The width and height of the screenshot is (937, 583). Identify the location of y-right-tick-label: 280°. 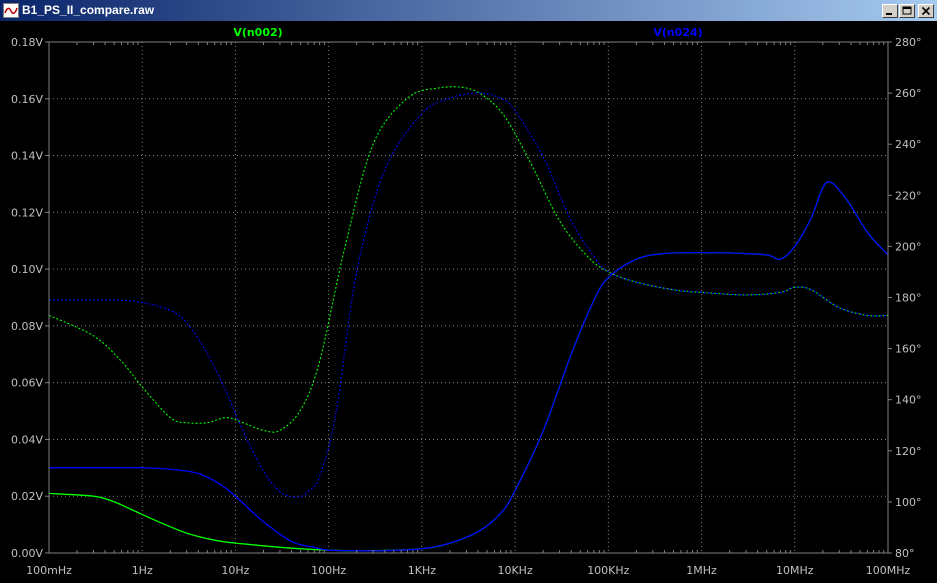
(908, 42).